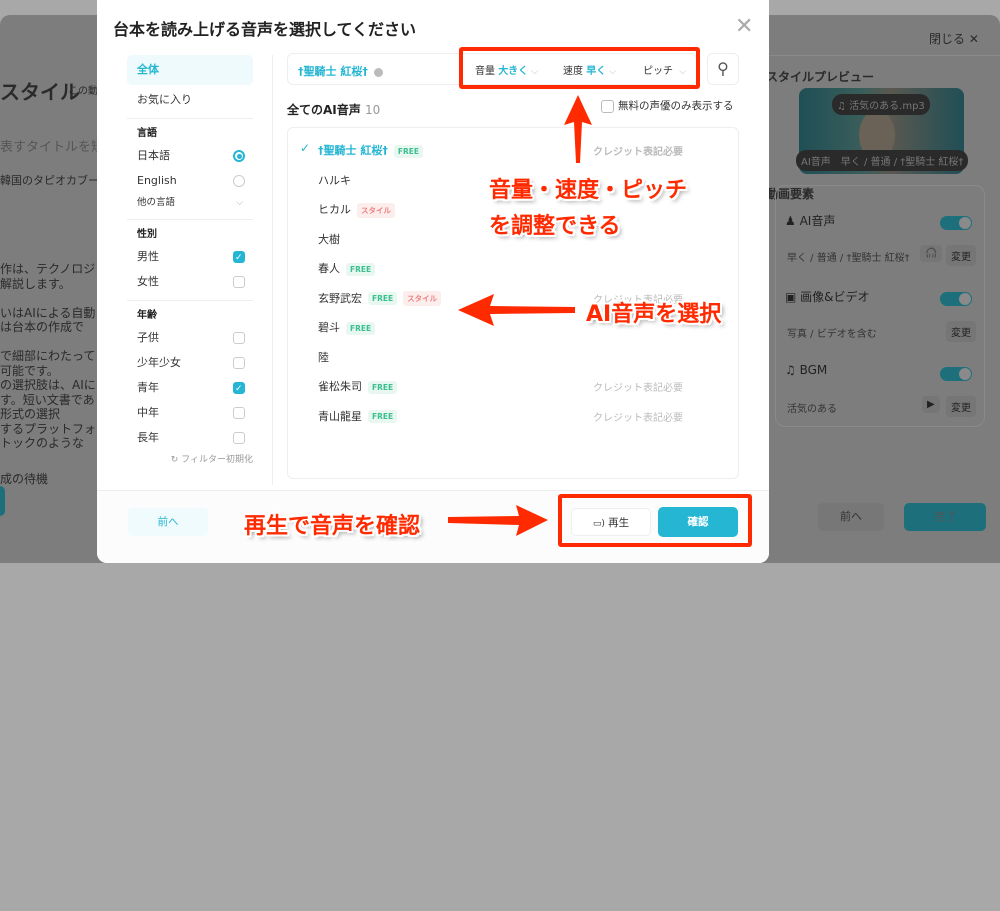  What do you see at coordinates (945, 517) in the screenshot?
I see `bg-done-button: 完了` at bounding box center [945, 517].